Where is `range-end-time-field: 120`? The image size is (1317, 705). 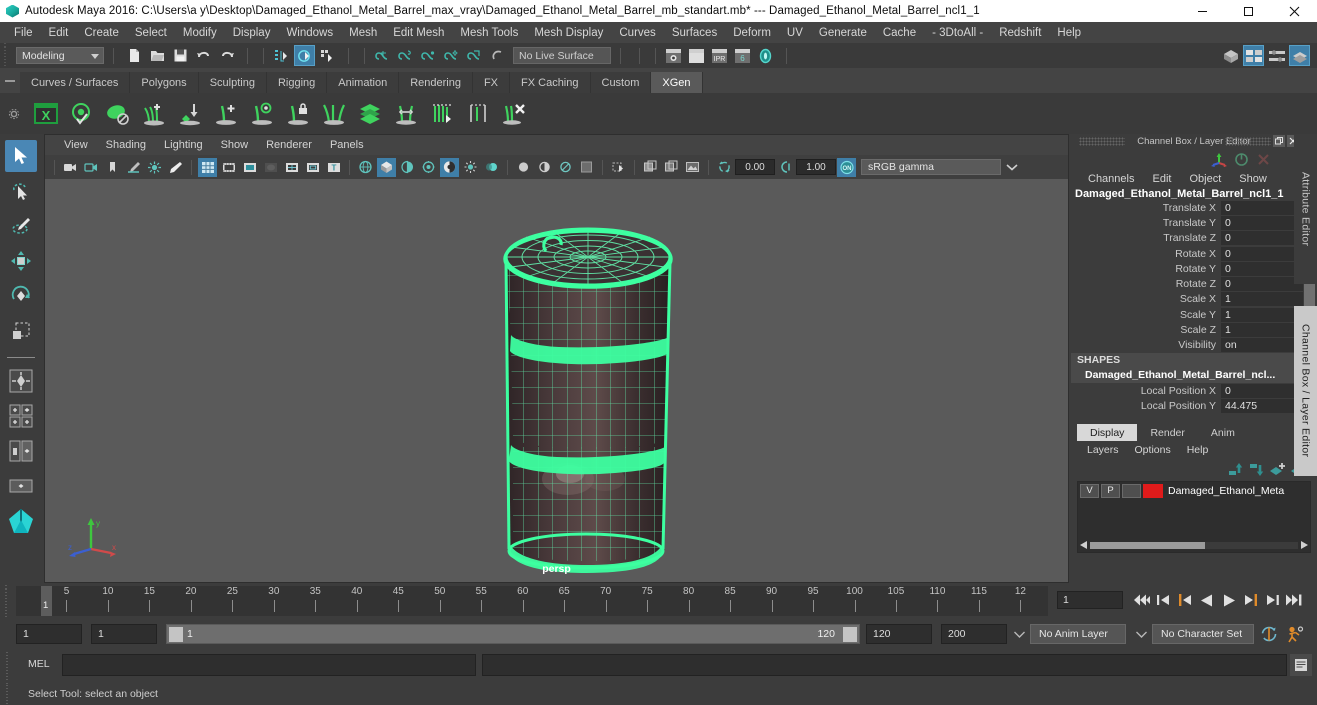 range-end-time-field: 120 is located at coordinates (899, 634).